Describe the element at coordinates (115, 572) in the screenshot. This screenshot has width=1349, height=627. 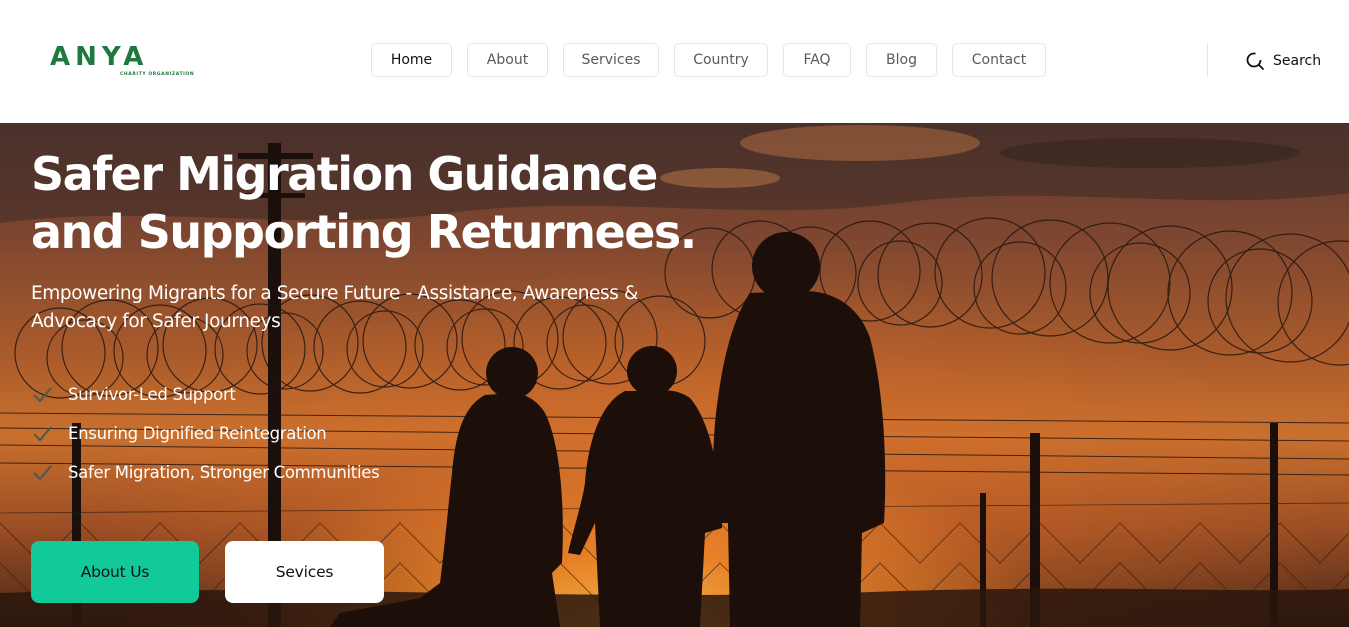
I see `about-us-button: About Us` at that location.